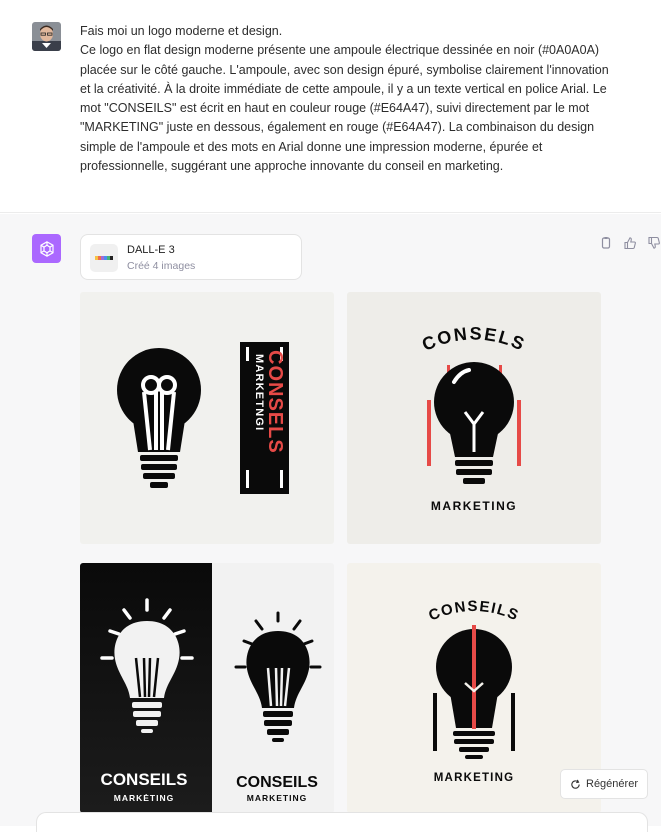 The image size is (661, 832). Describe the element at coordinates (606, 243) in the screenshot. I see `copy-icon` at that location.